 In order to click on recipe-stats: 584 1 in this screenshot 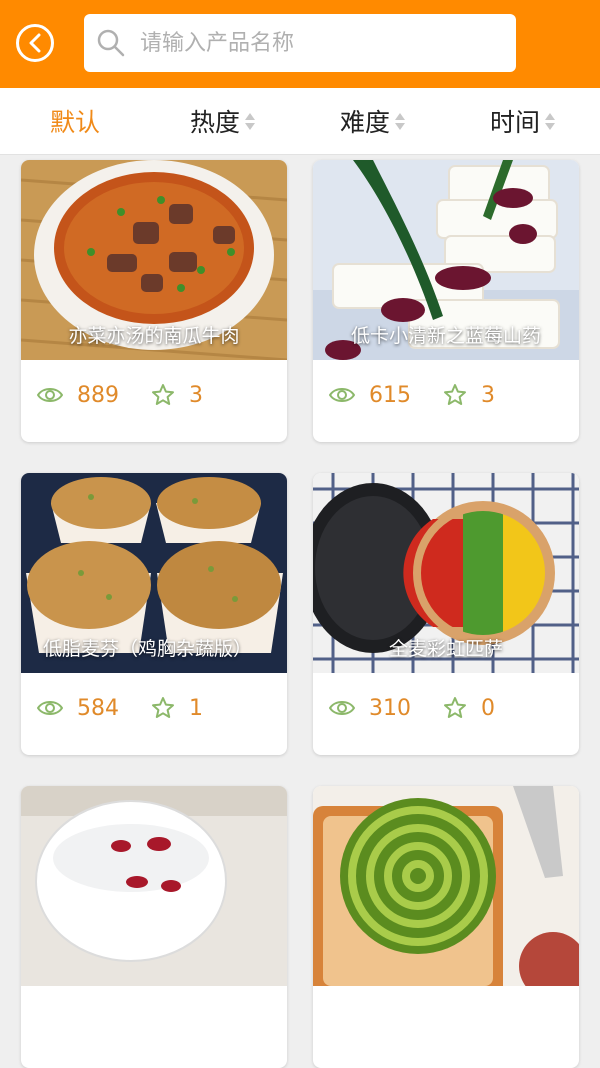, I will do `click(154, 708)`.